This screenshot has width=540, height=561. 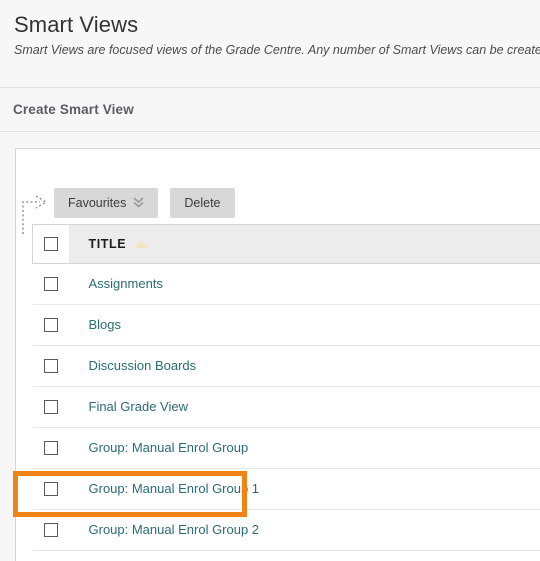 What do you see at coordinates (133, 365) in the screenshot?
I see `smart-view-link-discussion-boards: Discussion Boards` at bounding box center [133, 365].